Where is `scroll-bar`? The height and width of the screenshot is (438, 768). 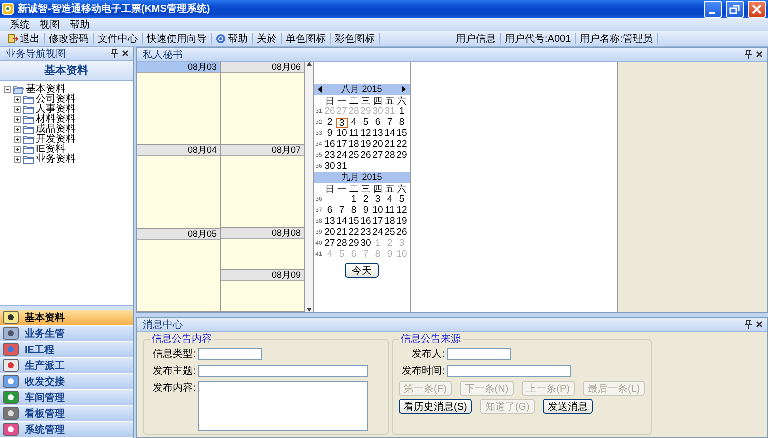 scroll-bar is located at coordinates (309, 187).